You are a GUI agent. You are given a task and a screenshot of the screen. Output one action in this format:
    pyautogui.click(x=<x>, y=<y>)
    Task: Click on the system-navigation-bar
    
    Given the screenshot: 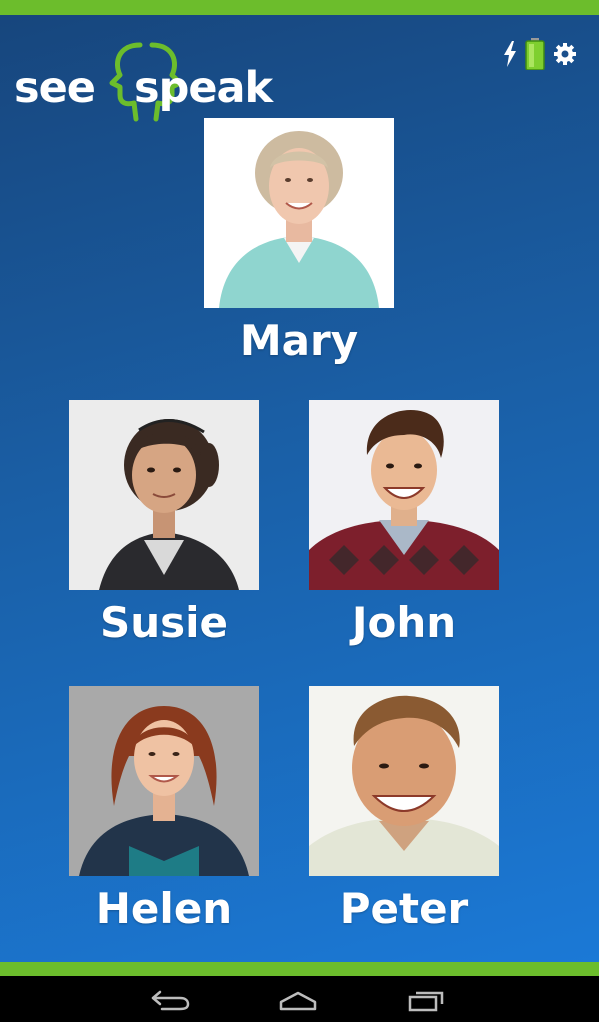 What is the action you would take?
    pyautogui.click(x=299, y=999)
    